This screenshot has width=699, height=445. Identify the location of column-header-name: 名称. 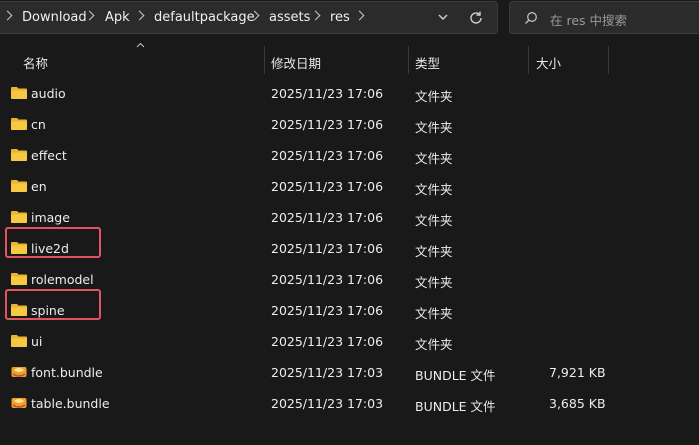
(35, 62).